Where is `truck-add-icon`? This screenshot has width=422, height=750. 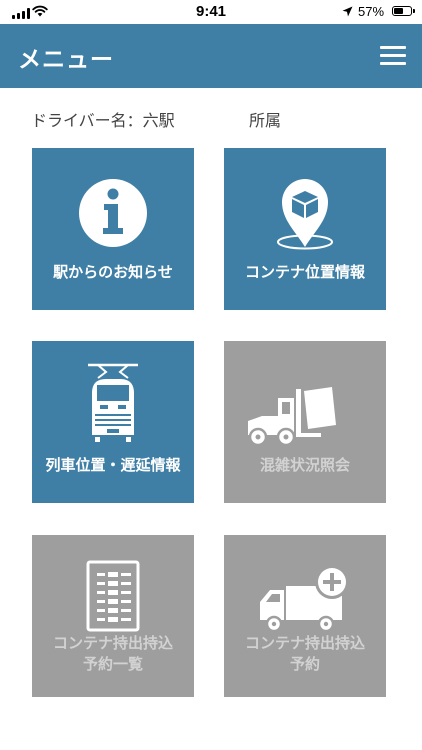 truck-add-icon is located at coordinates (304, 599).